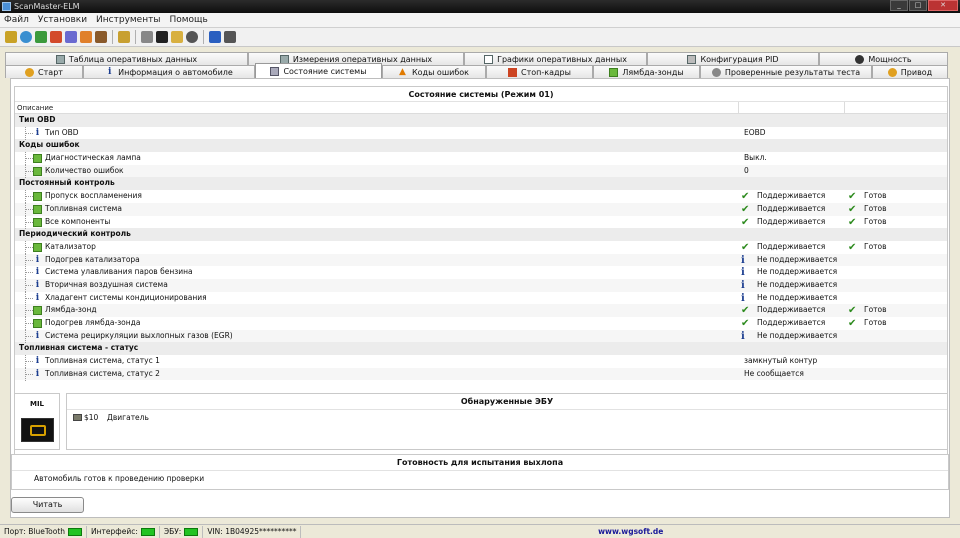  What do you see at coordinates (275, 71) in the screenshot?
I see `status-icon` at bounding box center [275, 71].